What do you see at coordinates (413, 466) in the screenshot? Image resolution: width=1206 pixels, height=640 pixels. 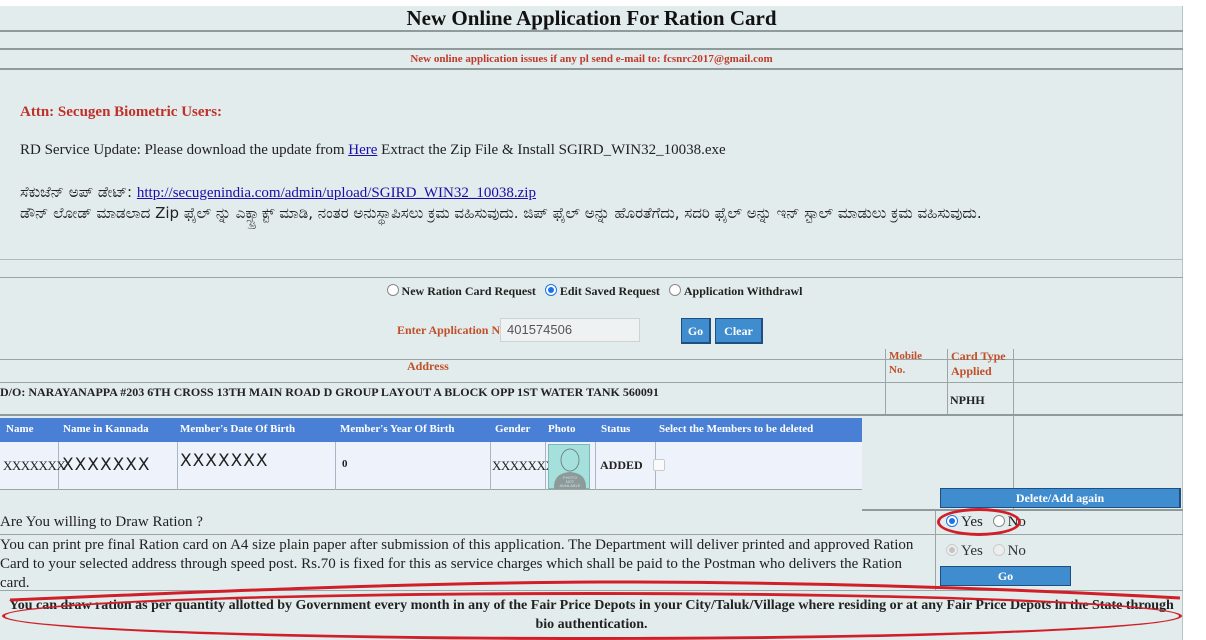 I see `cell` at bounding box center [413, 466].